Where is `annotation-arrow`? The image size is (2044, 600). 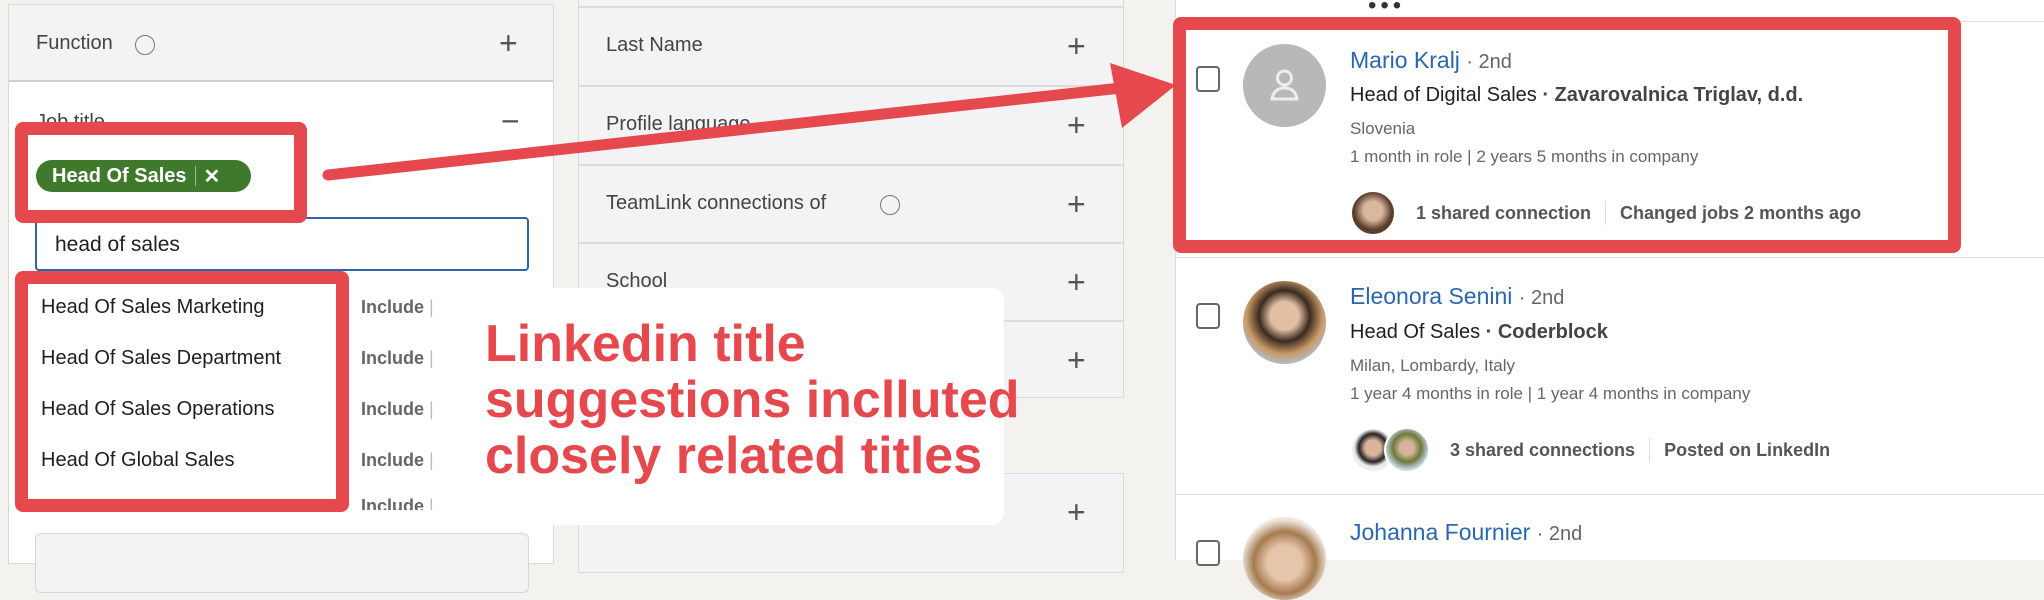
annotation-arrow is located at coordinates (749, 122).